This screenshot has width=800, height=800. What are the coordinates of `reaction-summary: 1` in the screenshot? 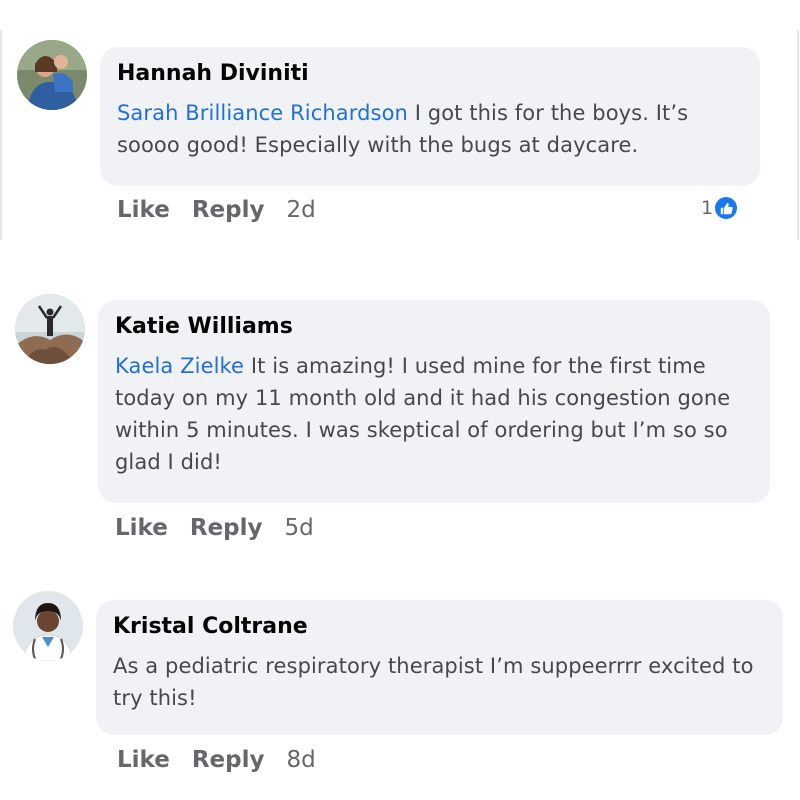 It's located at (719, 208).